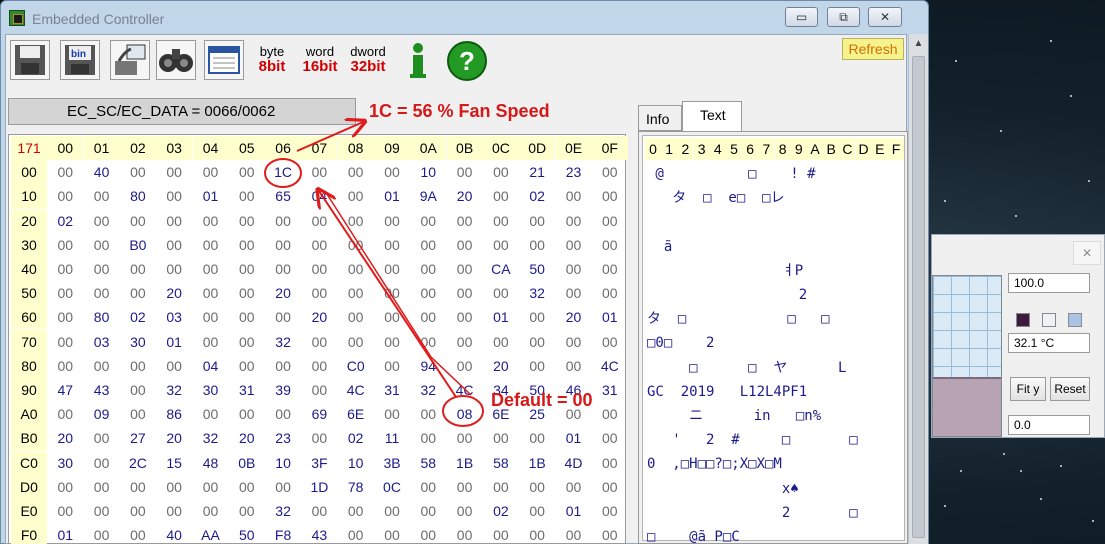  I want to click on hex-cell: 2C, so click(138, 463).